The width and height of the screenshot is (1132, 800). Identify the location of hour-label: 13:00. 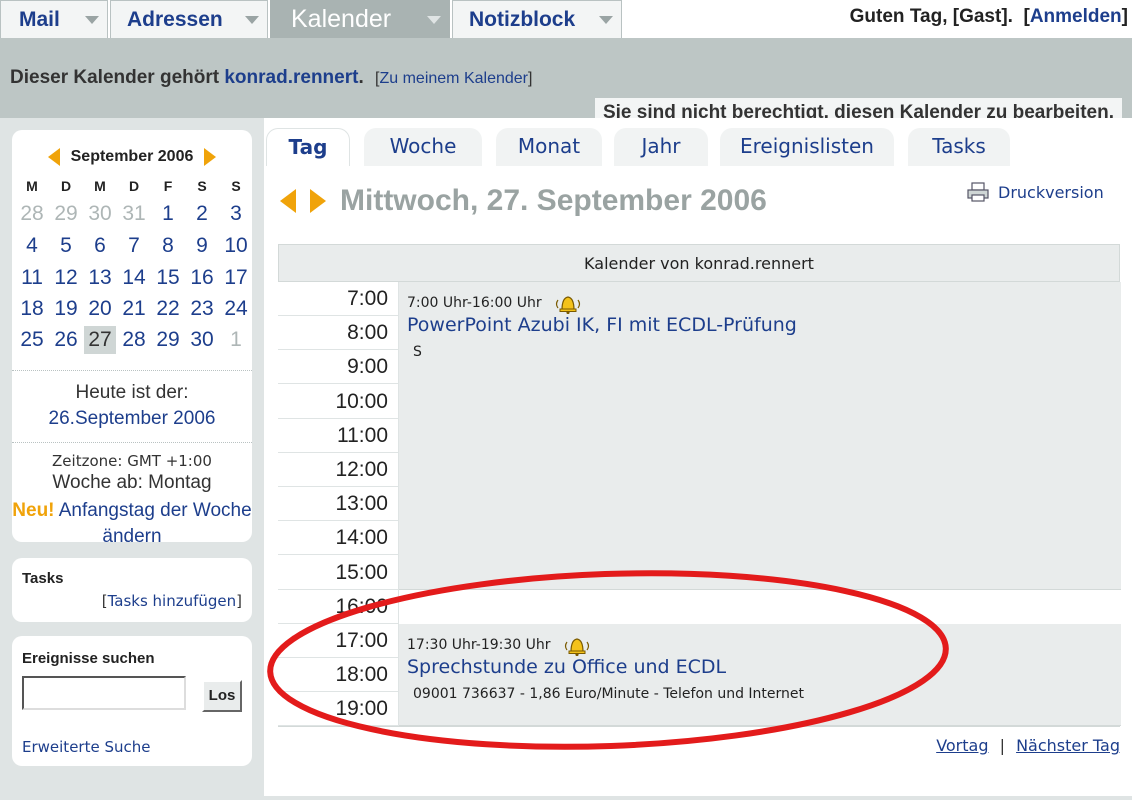
(338, 504).